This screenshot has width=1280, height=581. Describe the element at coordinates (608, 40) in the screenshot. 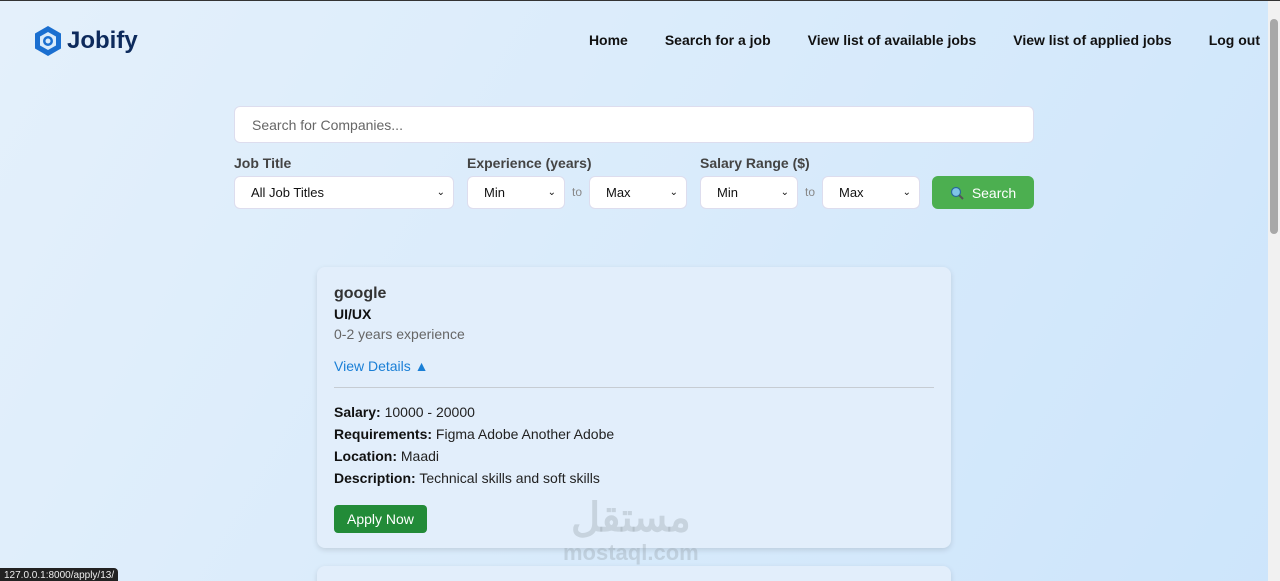

I see `nav-home: Home` at that location.